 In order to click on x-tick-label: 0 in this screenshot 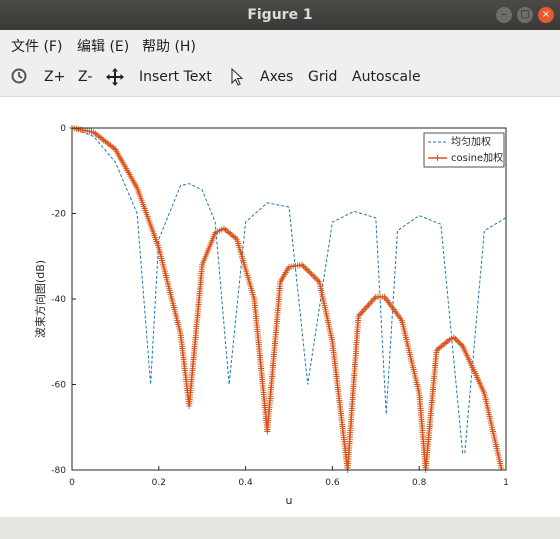, I will do `click(72, 483)`.